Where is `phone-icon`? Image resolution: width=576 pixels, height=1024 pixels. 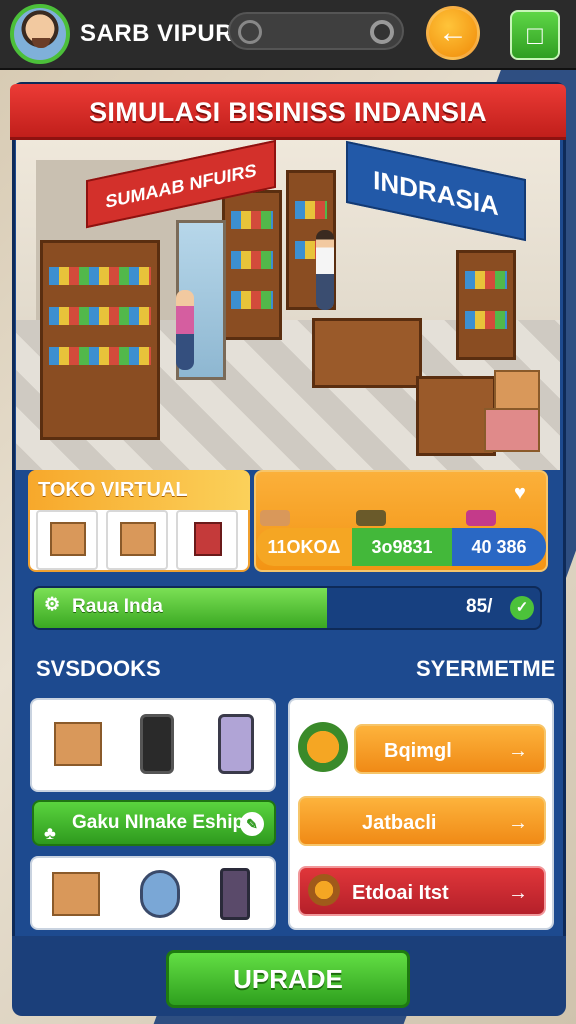
phone-icon is located at coordinates (157, 744).